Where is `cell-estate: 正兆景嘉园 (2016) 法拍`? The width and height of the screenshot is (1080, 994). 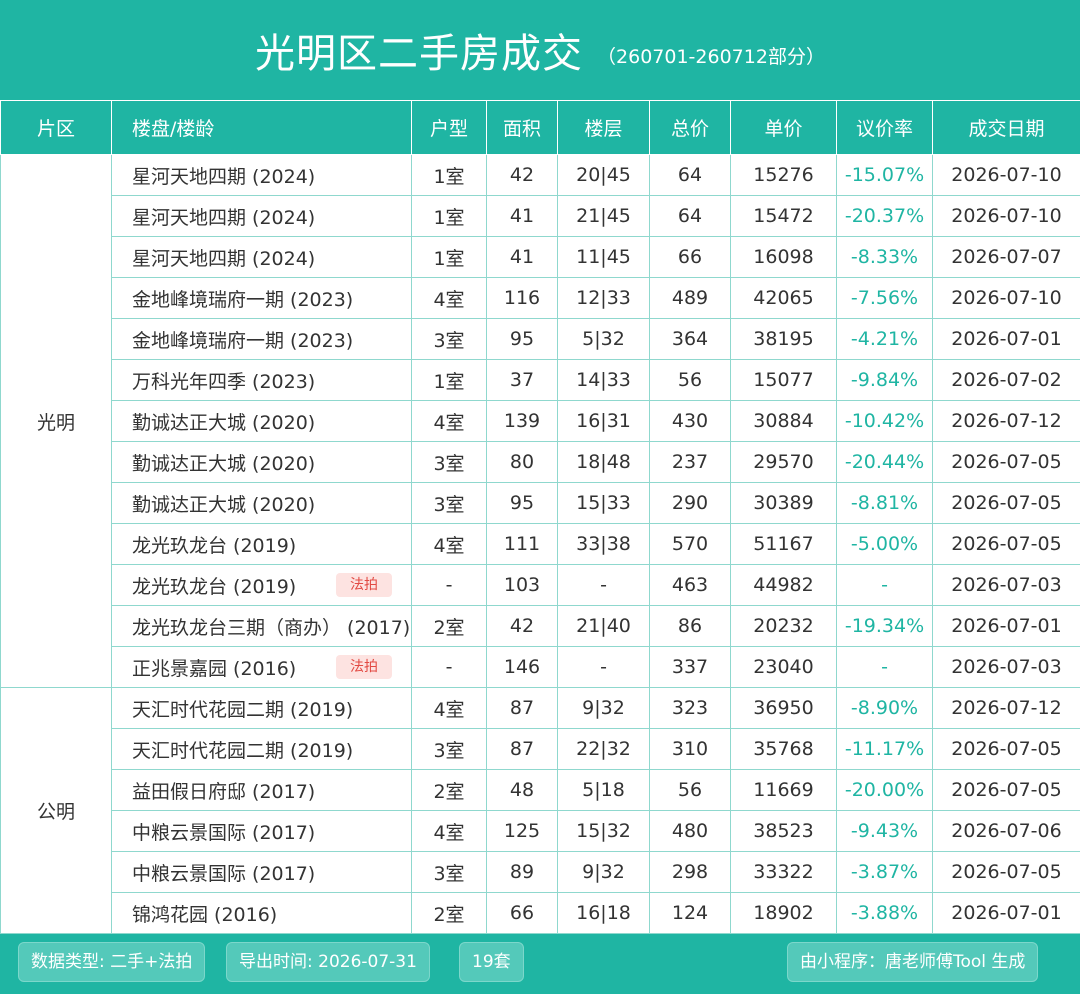
cell-estate: 正兆景嘉园 (2016) 法拍 is located at coordinates (261, 667).